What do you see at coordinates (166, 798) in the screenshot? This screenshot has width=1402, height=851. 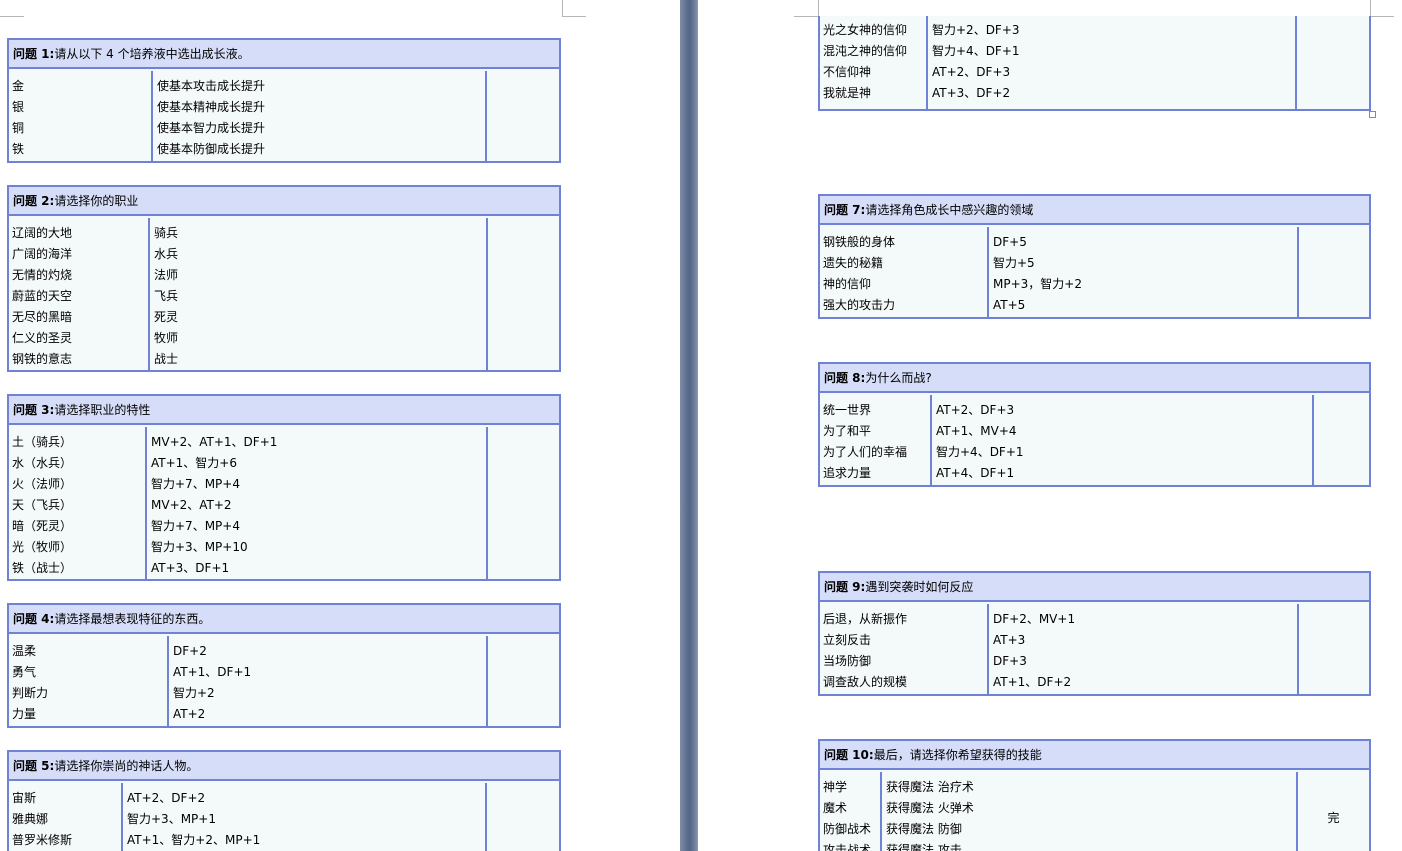 I see `option-effect: AT+2、DF+2` at bounding box center [166, 798].